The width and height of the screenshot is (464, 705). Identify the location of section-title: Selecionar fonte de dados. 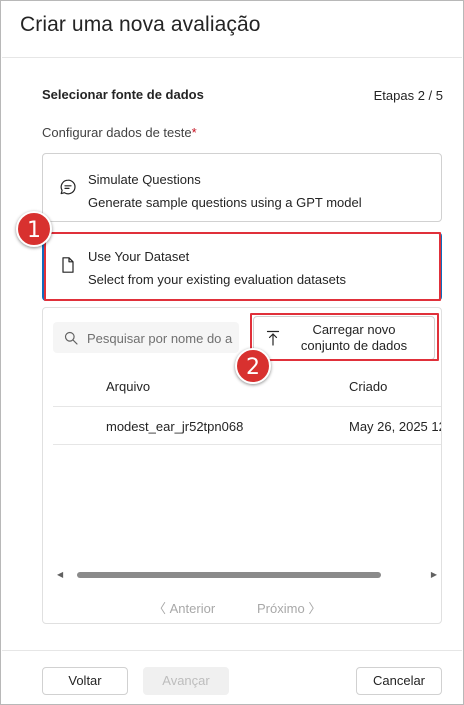
(123, 94).